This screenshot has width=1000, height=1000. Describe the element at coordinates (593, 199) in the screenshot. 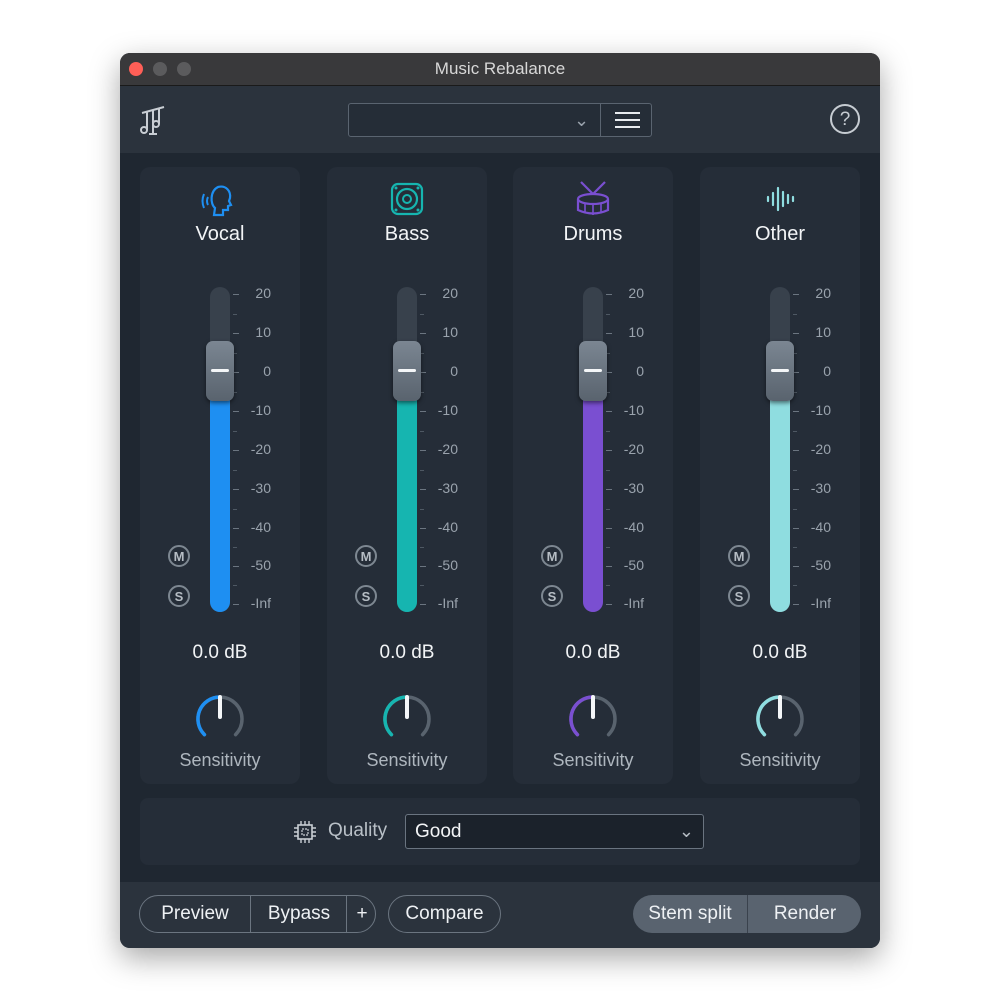

I see `drum-icon` at that location.